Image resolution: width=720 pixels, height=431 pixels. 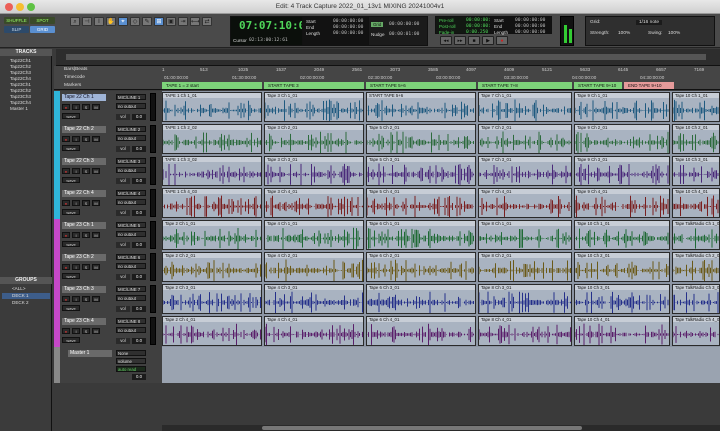 What do you see at coordinates (26, 280) in the screenshot?
I see `groups-list-header: GROUPS` at bounding box center [26, 280].